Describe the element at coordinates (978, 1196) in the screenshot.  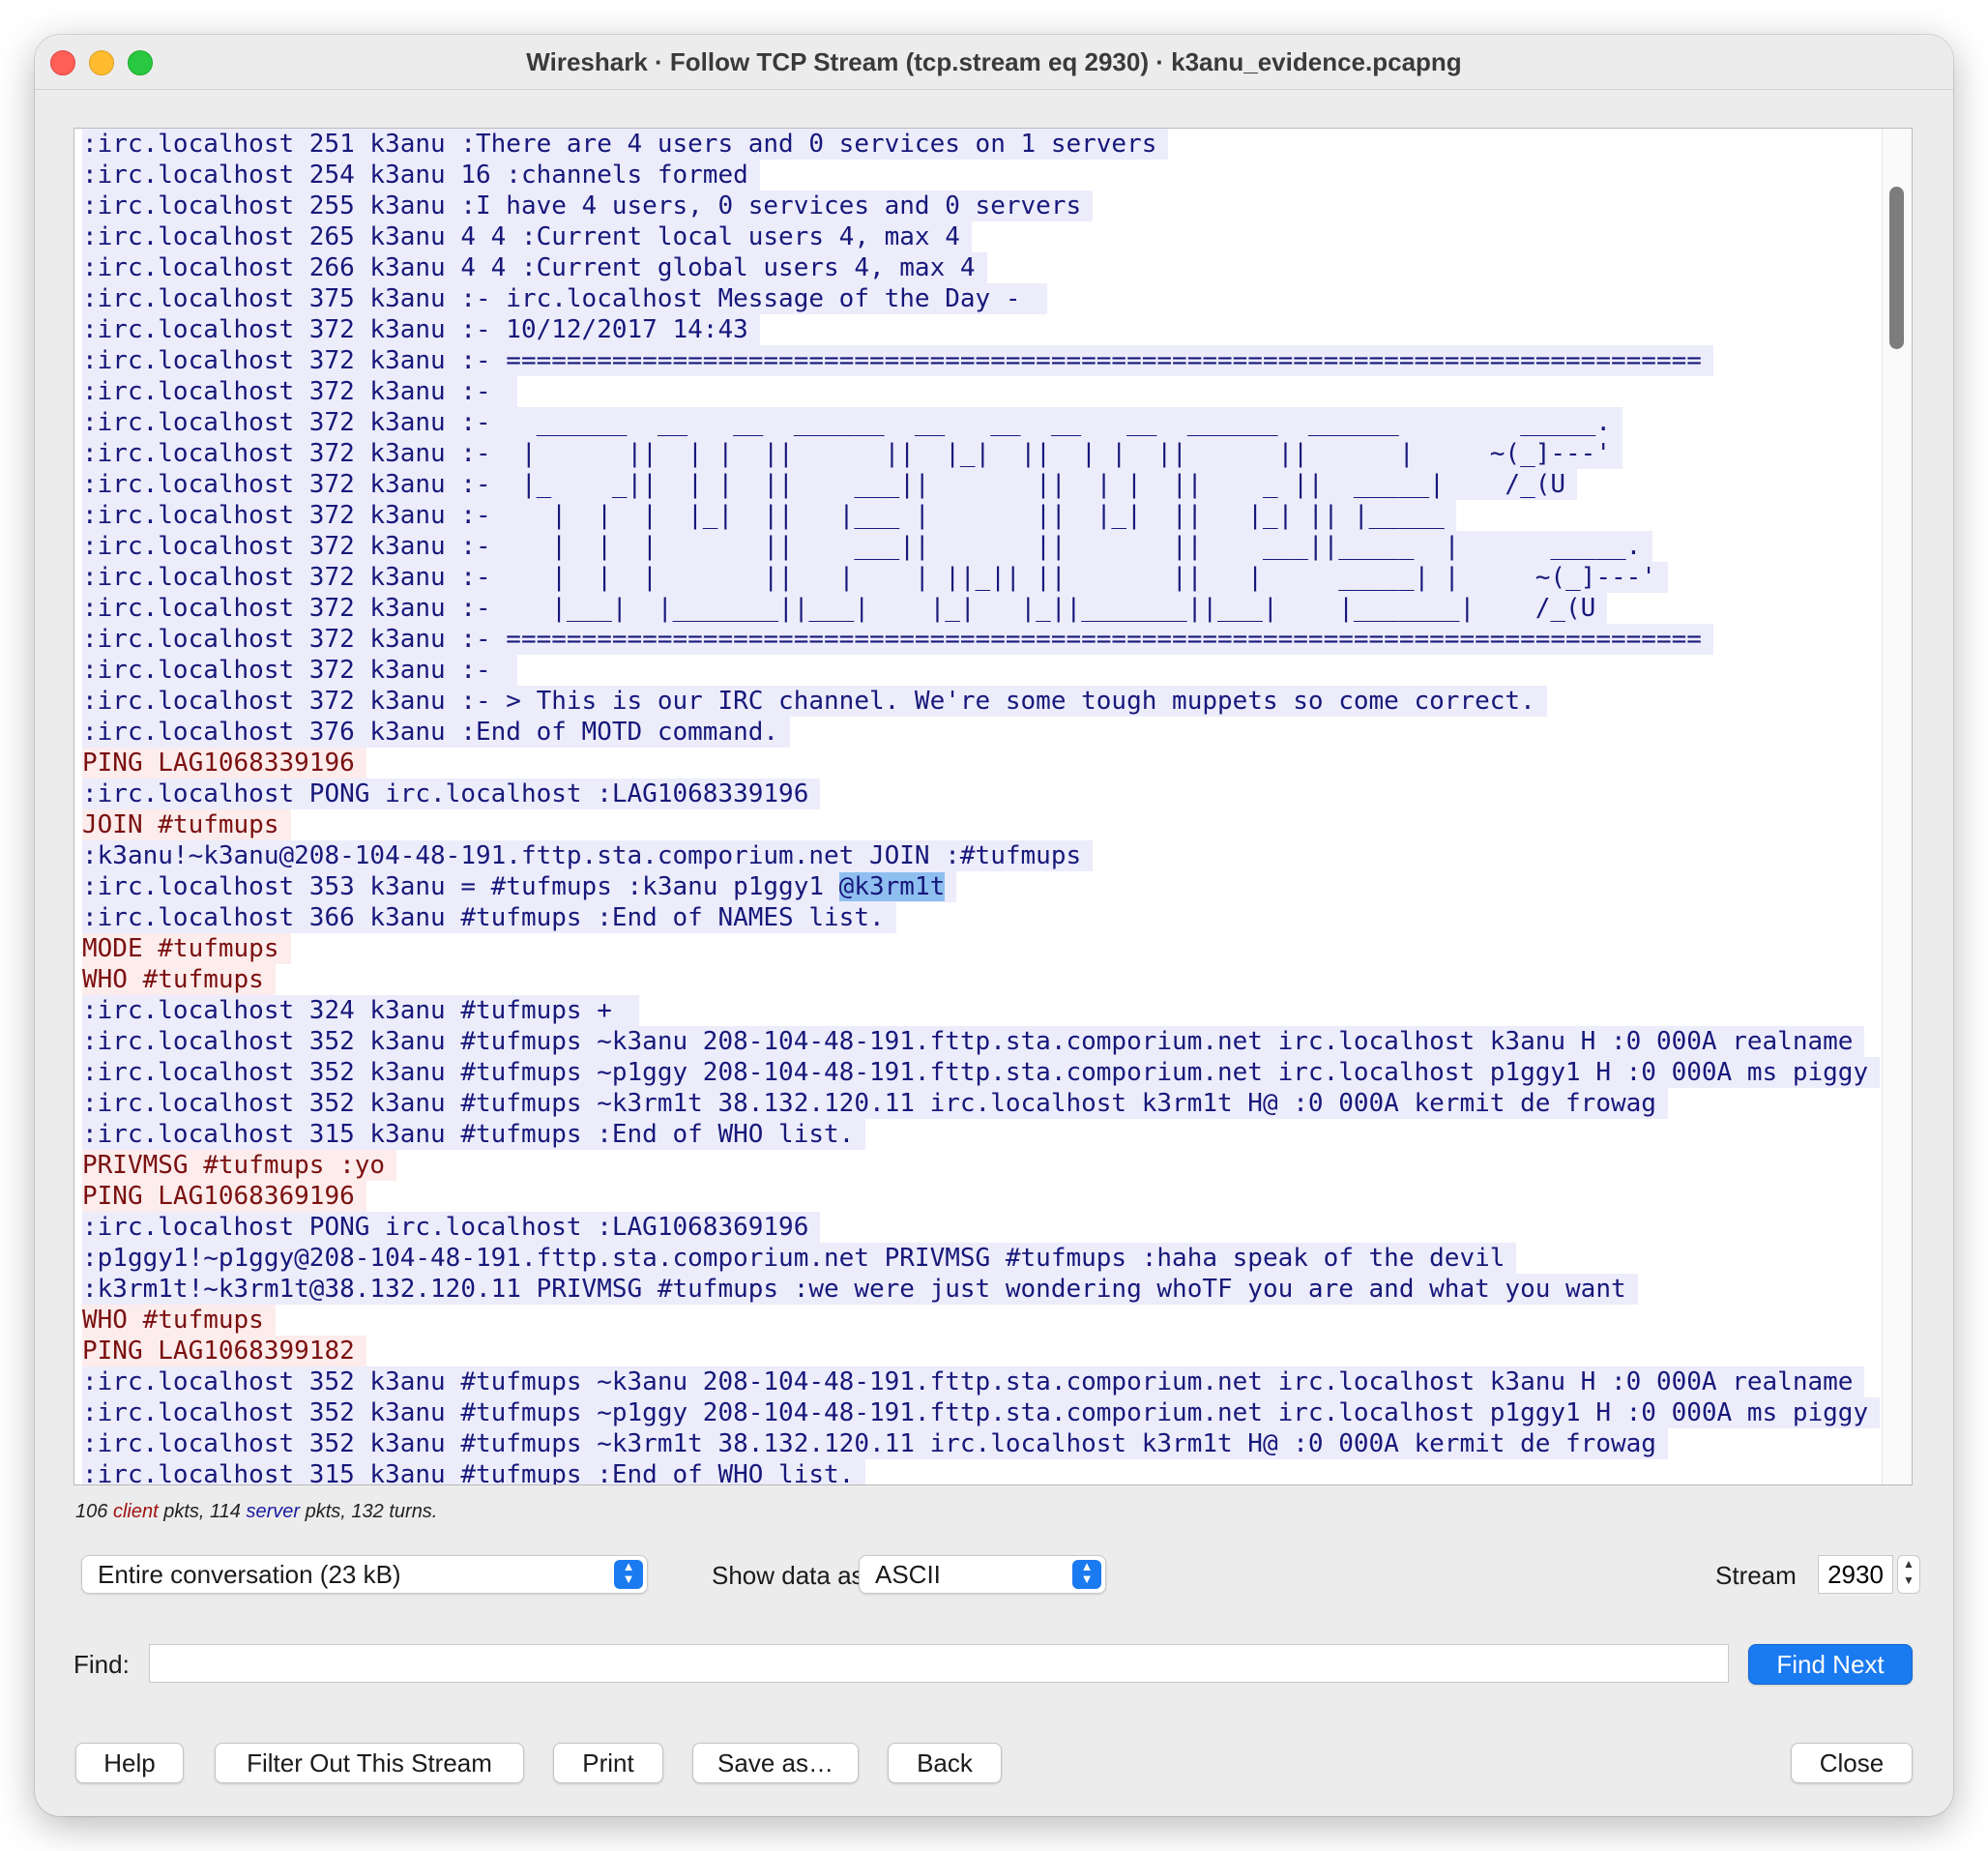
I see `client-stream-line: PING LAG1068369196` at that location.